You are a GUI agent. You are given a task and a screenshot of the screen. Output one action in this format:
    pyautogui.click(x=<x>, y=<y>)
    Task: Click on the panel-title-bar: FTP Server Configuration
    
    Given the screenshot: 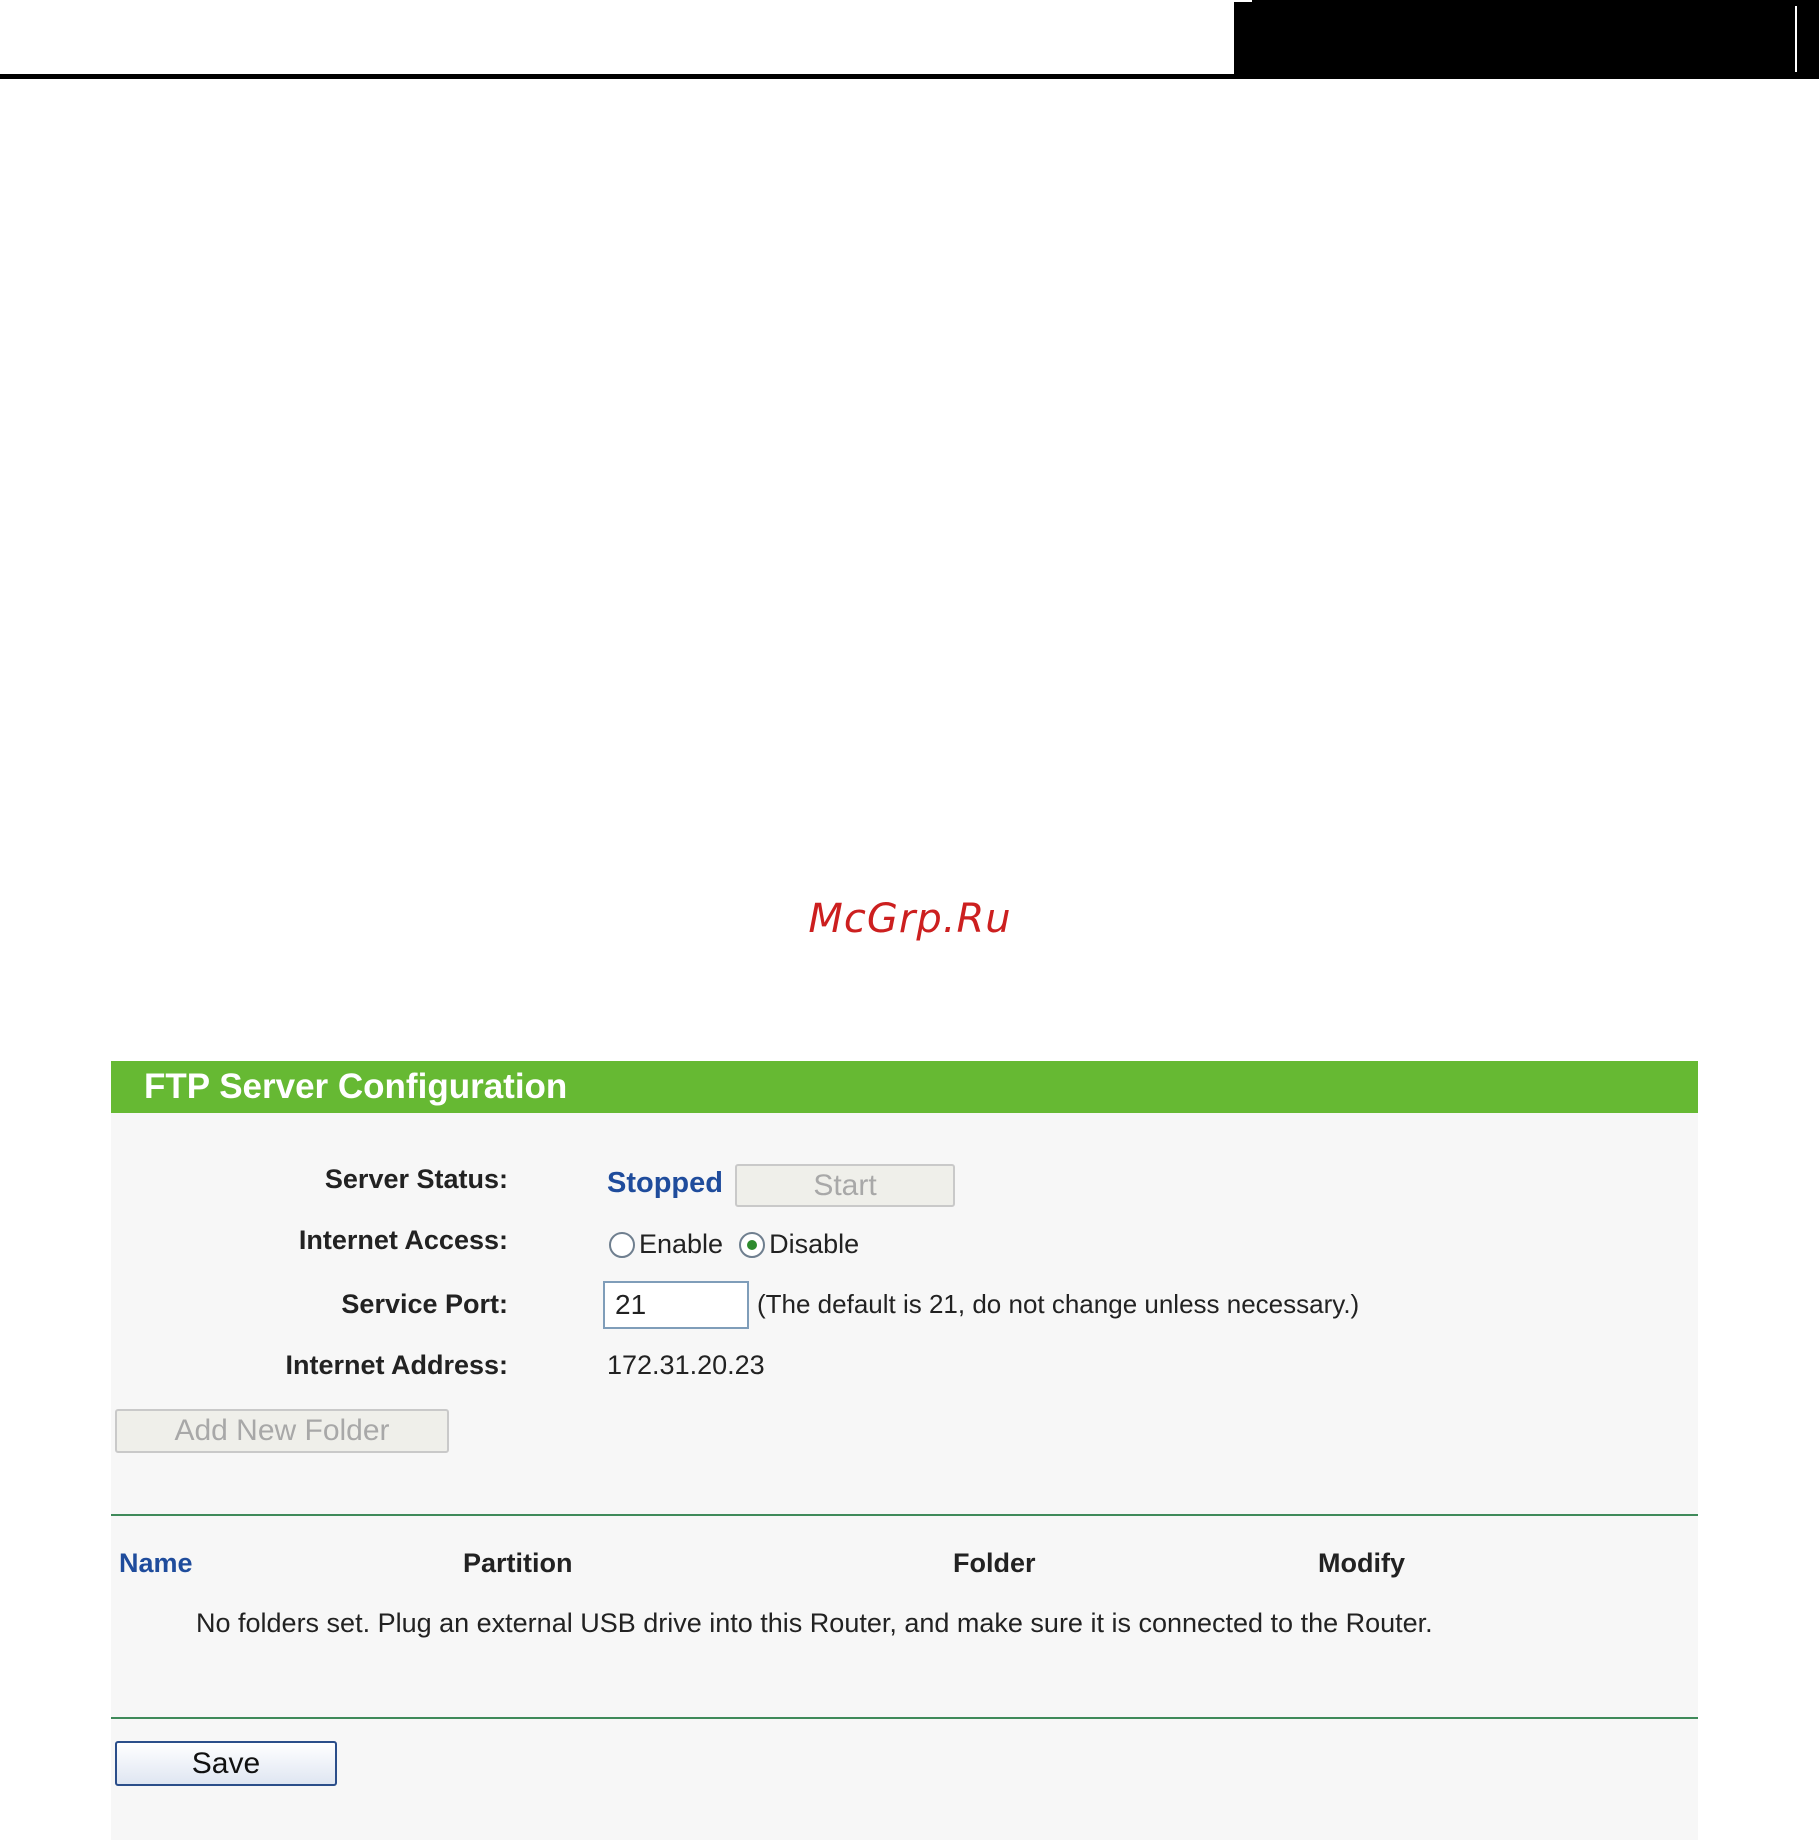 What is the action you would take?
    pyautogui.click(x=904, y=1087)
    